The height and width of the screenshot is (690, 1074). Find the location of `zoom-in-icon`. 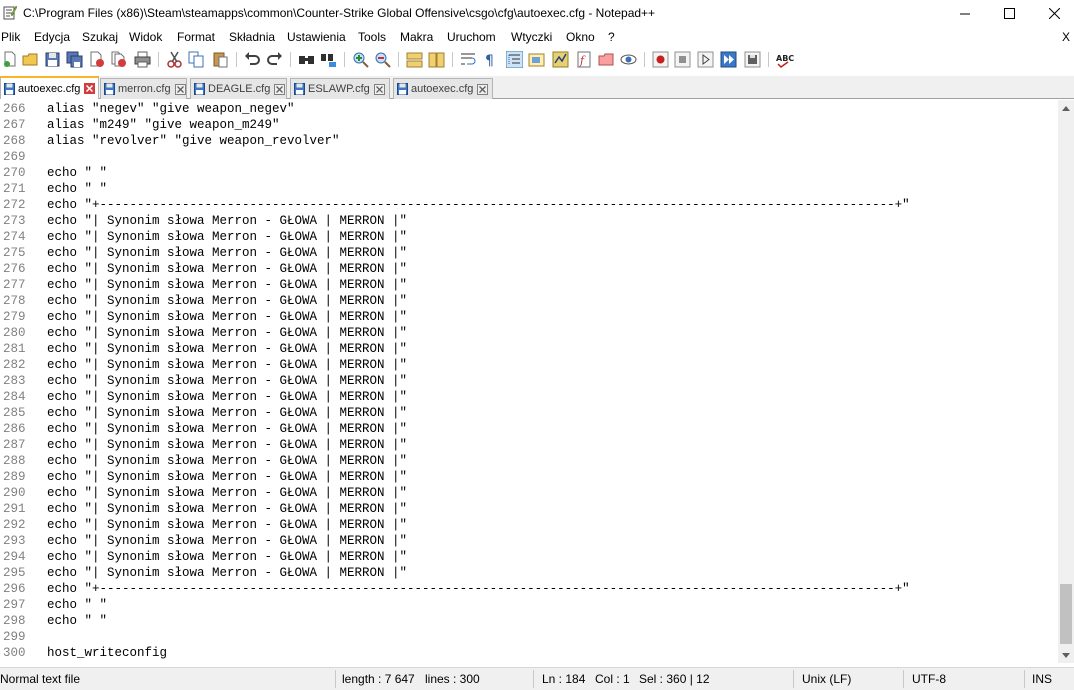

zoom-in-icon is located at coordinates (360, 59).